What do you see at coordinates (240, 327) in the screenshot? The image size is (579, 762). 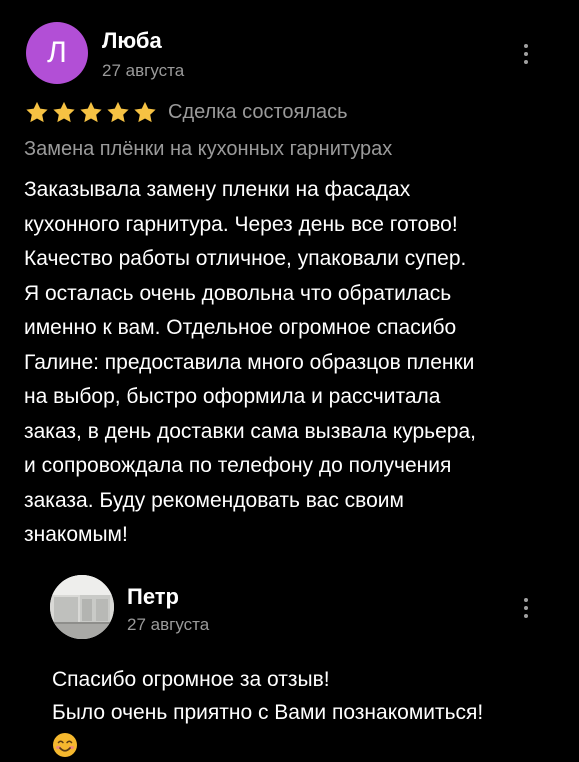 I see `review-text-line: именно к вам. Отдельное огромное спасибо` at bounding box center [240, 327].